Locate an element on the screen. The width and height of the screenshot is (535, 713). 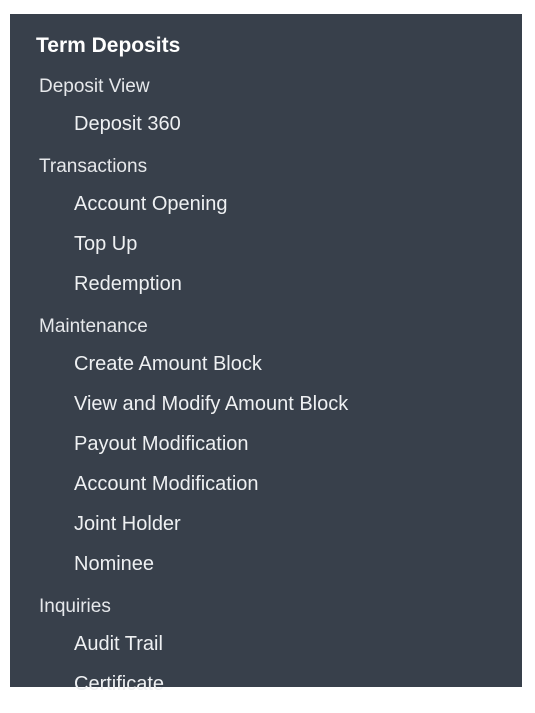
menu-item-nominee: Nominee is located at coordinates (114, 564).